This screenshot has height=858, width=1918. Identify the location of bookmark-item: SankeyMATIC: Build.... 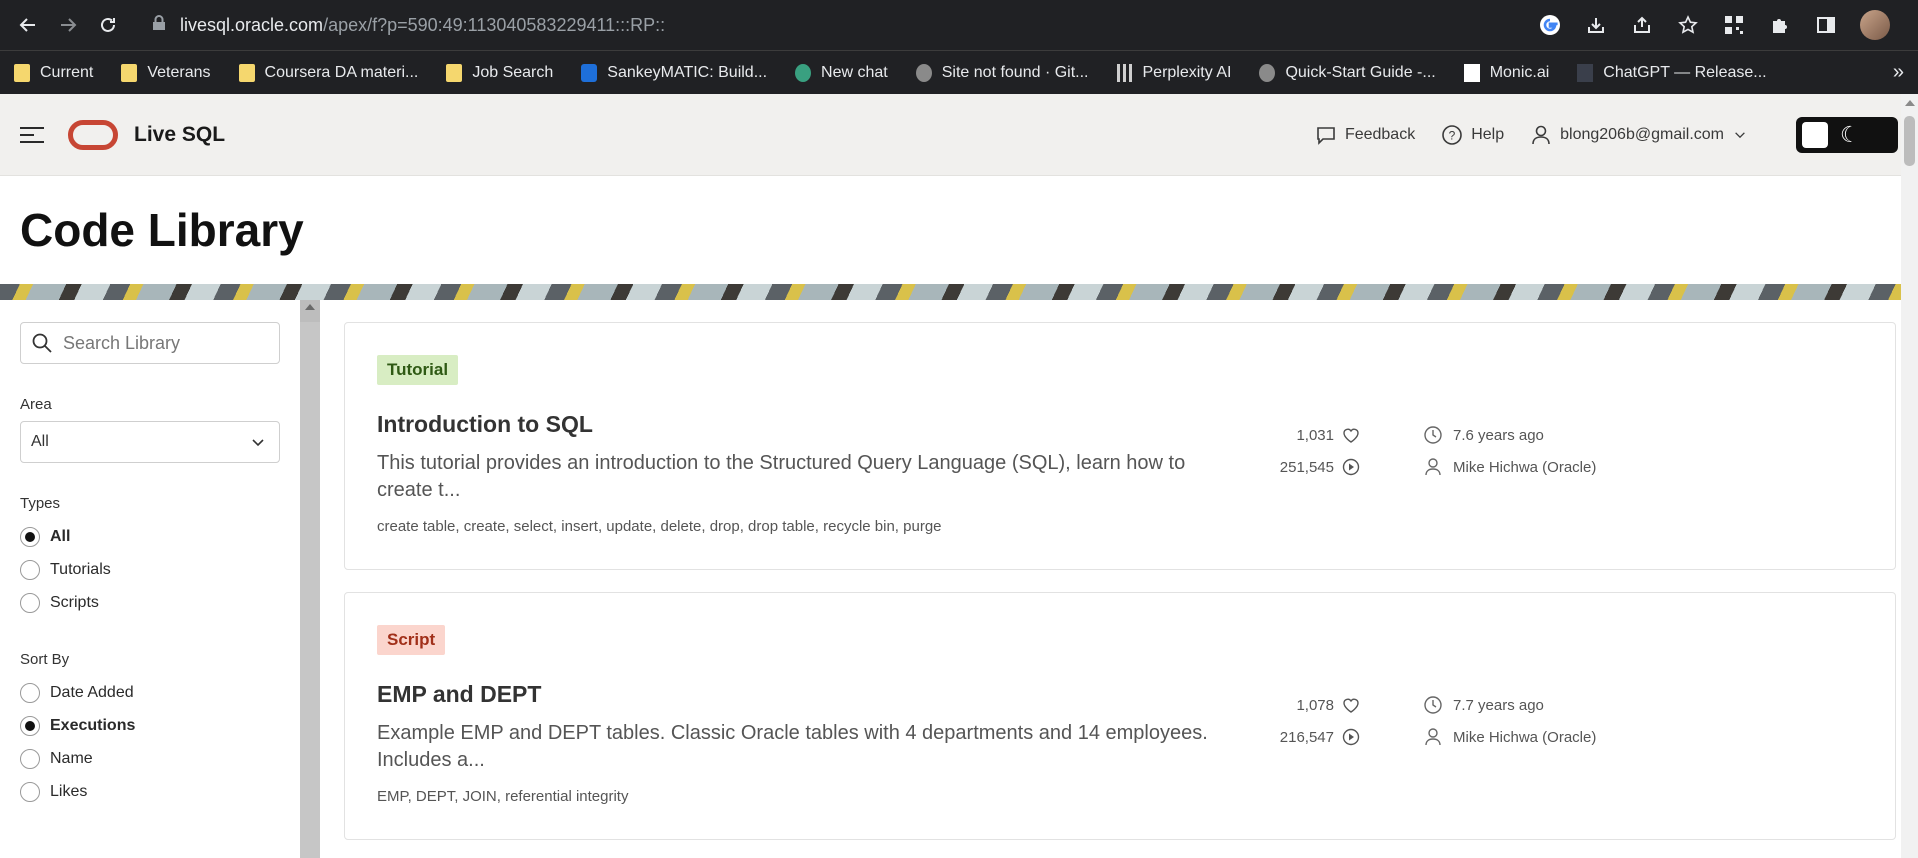
(674, 72).